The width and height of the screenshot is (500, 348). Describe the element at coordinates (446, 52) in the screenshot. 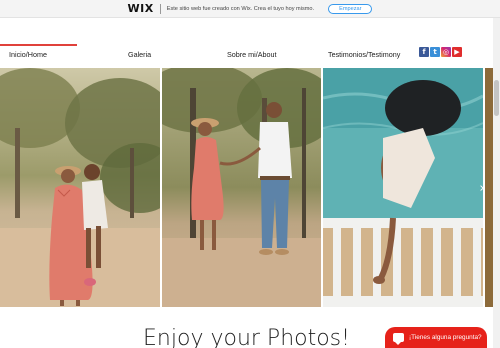

I see `instagram-icon: ◎` at that location.